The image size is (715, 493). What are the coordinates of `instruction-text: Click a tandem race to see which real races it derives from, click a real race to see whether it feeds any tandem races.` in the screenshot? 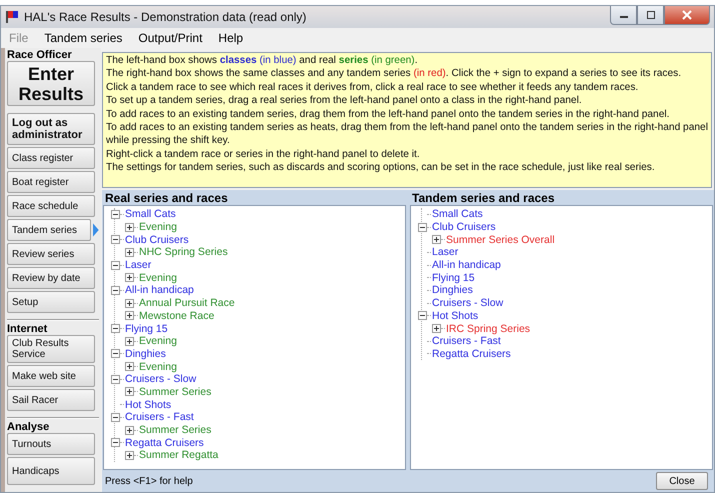 It's located at (373, 87).